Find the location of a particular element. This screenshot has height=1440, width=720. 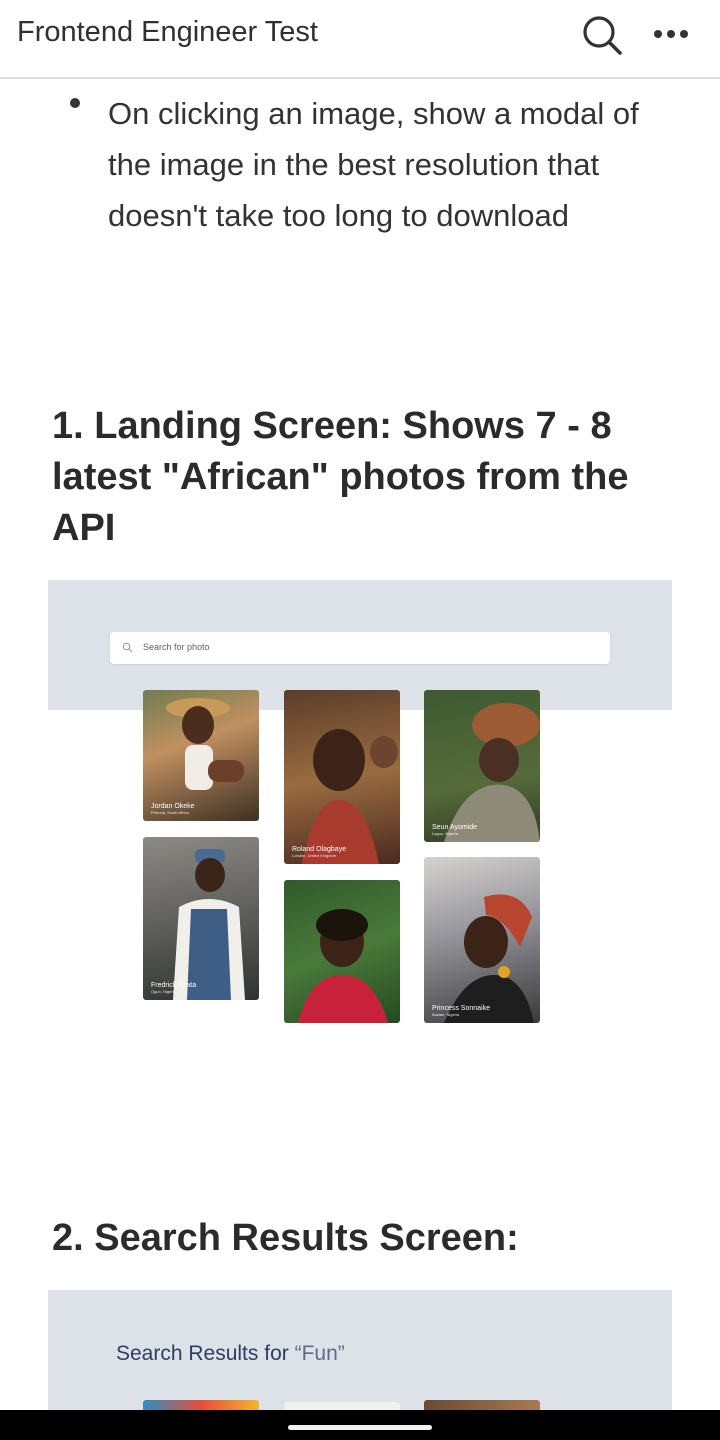

page-title: Frontend Engineer Test is located at coordinates (167, 32).